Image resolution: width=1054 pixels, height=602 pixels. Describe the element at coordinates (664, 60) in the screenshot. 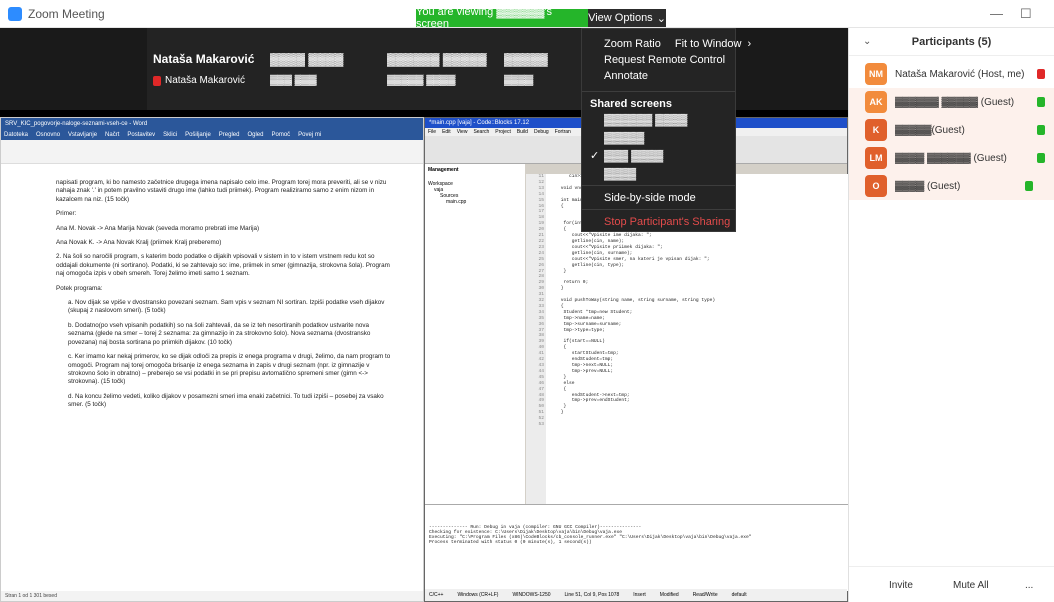

I see `menu-request-remote-control: Request Remote Control` at that location.